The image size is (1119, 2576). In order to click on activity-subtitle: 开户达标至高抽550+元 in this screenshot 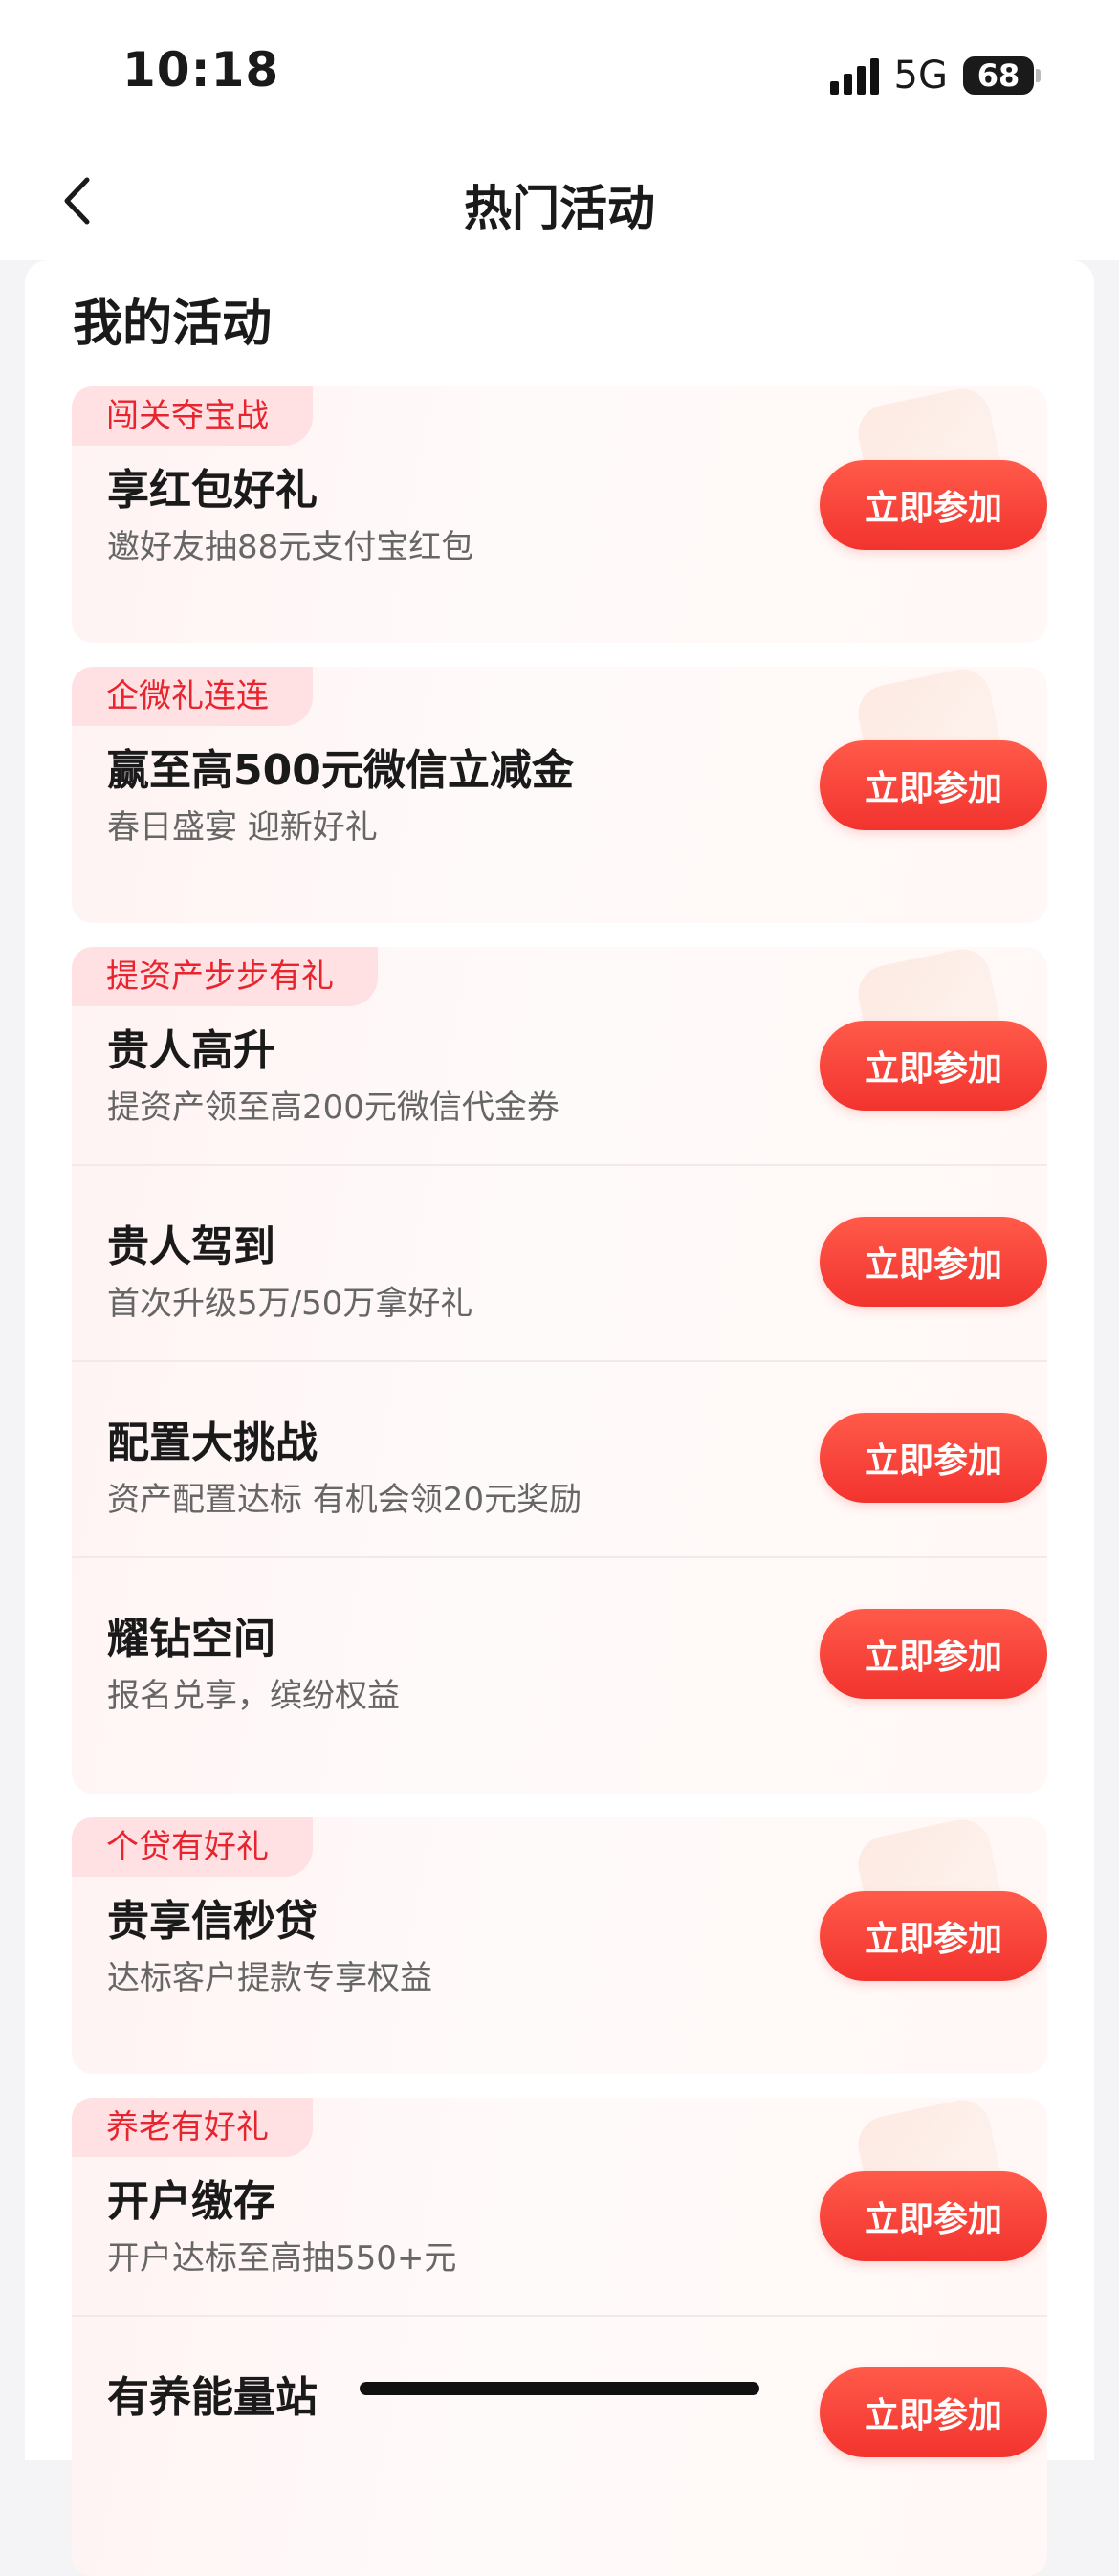, I will do `click(282, 2259)`.